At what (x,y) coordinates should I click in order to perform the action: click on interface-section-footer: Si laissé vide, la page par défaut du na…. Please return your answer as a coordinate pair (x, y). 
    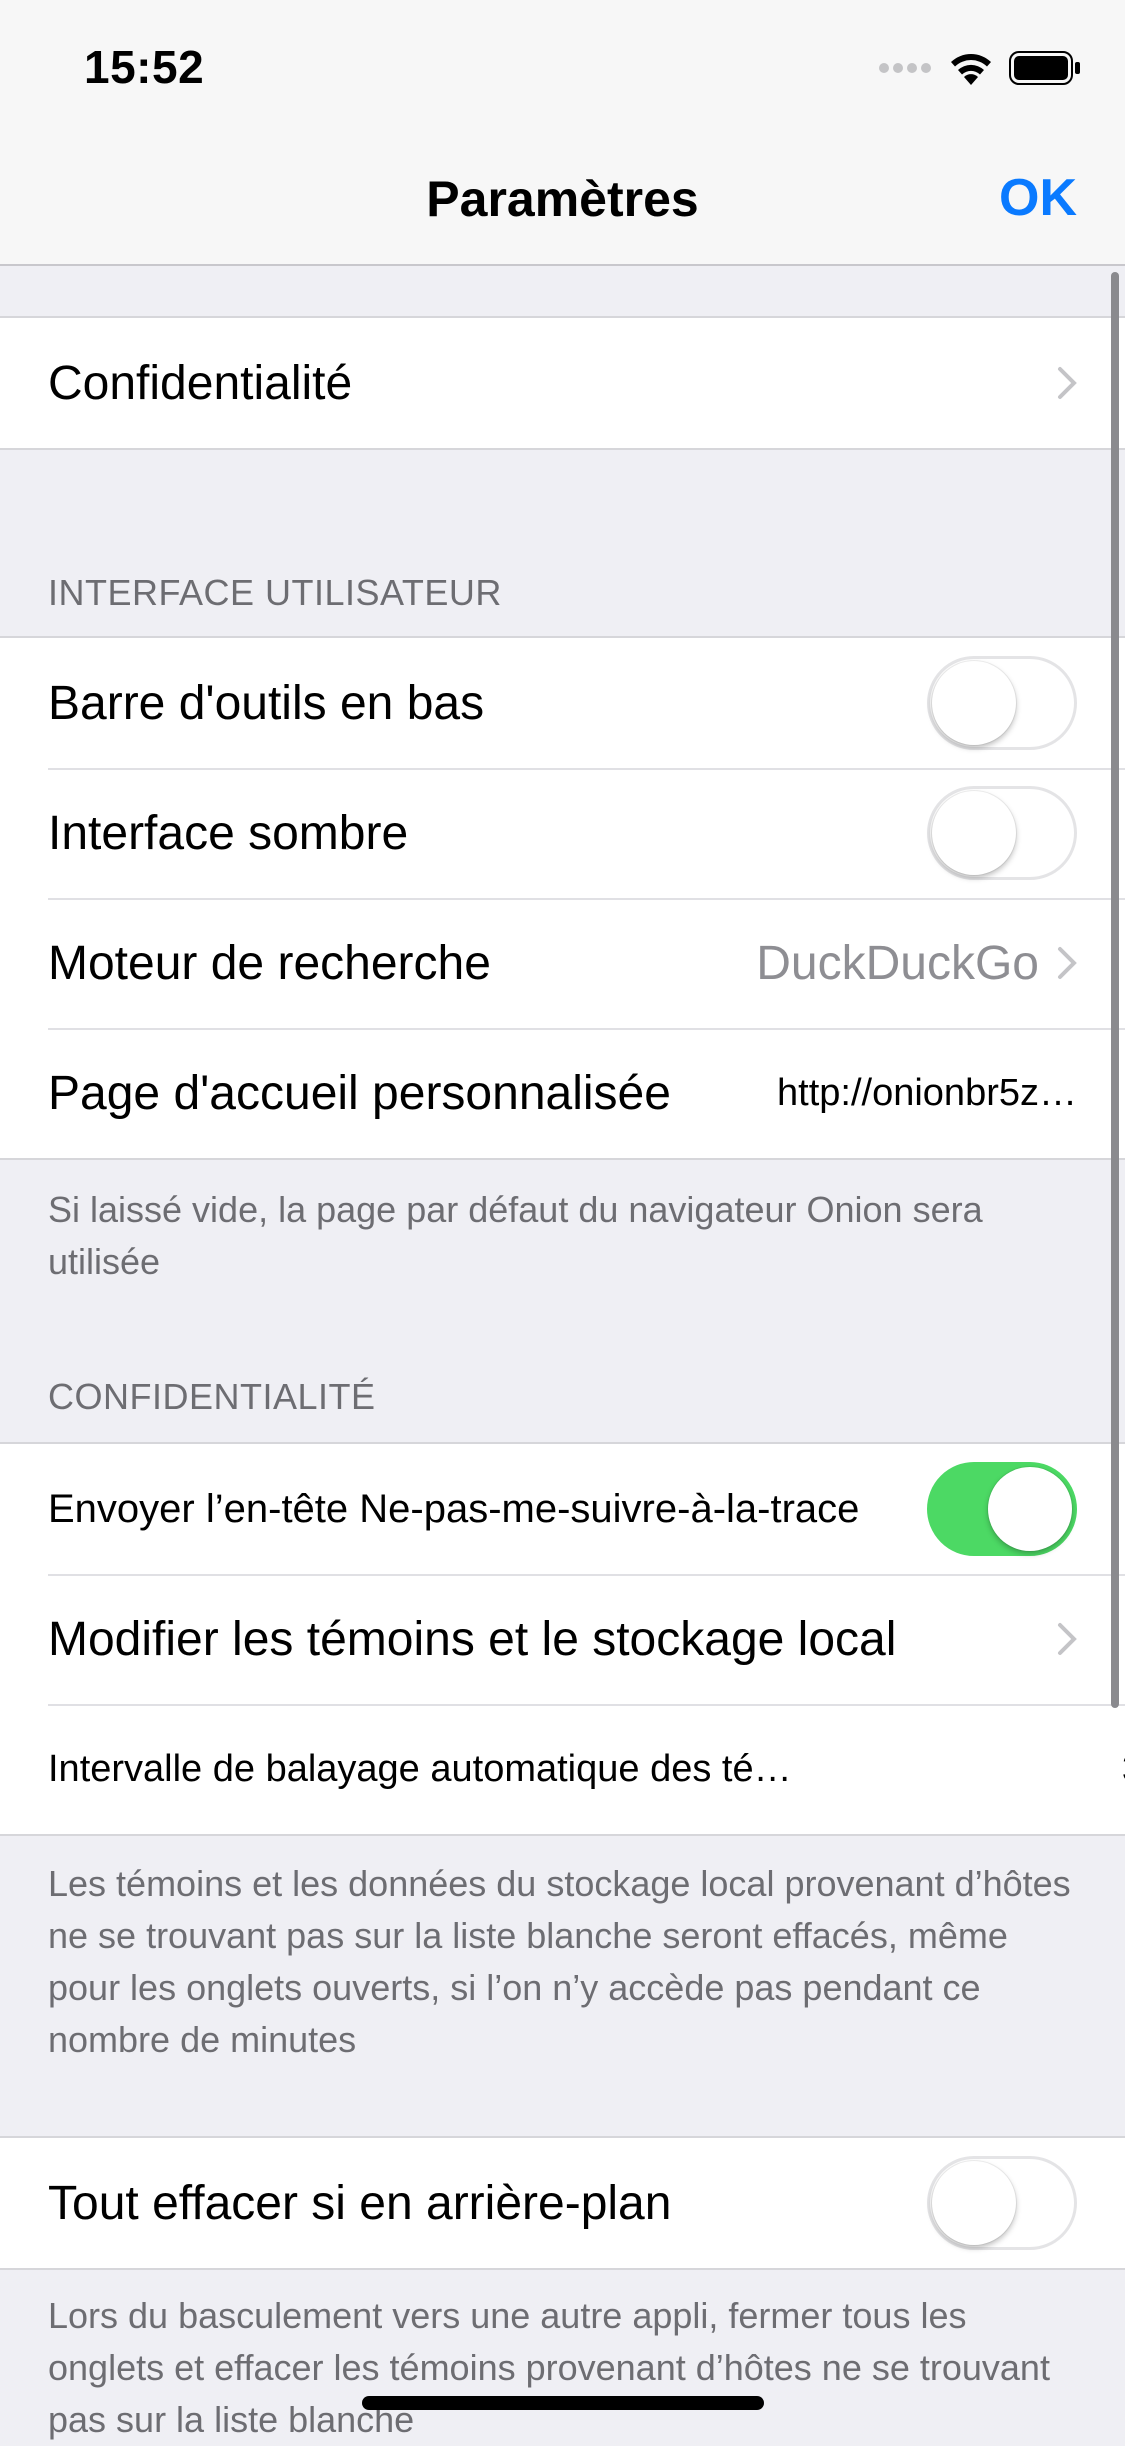
    Looking at the image, I should click on (515, 1235).